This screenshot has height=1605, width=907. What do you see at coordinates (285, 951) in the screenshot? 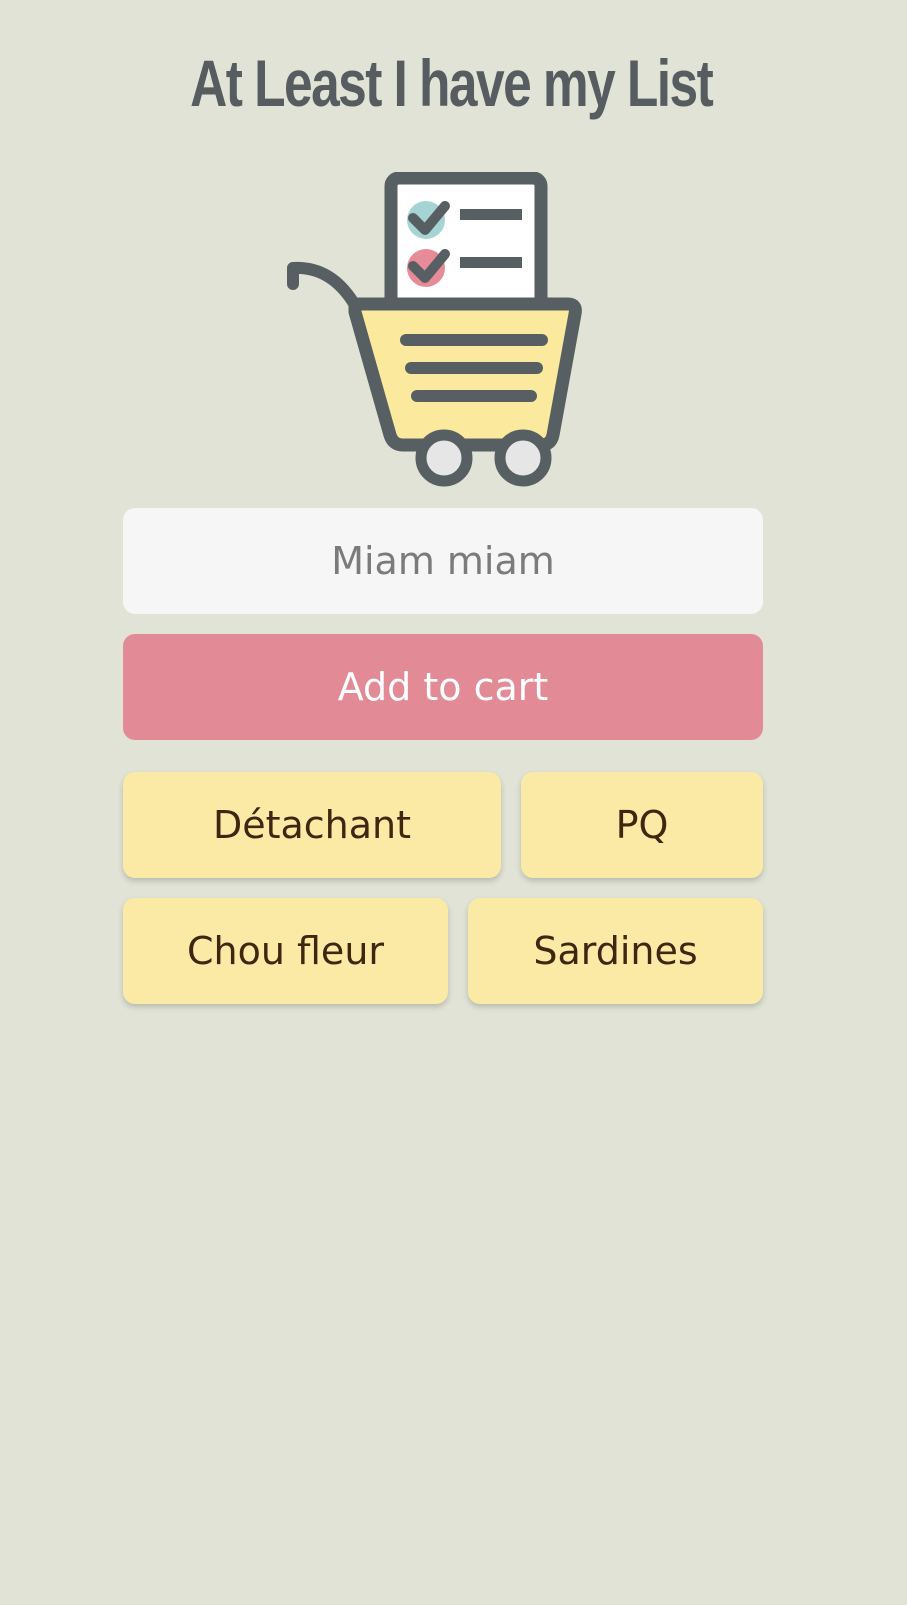
I see `list-item-chou-fleur: Chou fleur` at bounding box center [285, 951].